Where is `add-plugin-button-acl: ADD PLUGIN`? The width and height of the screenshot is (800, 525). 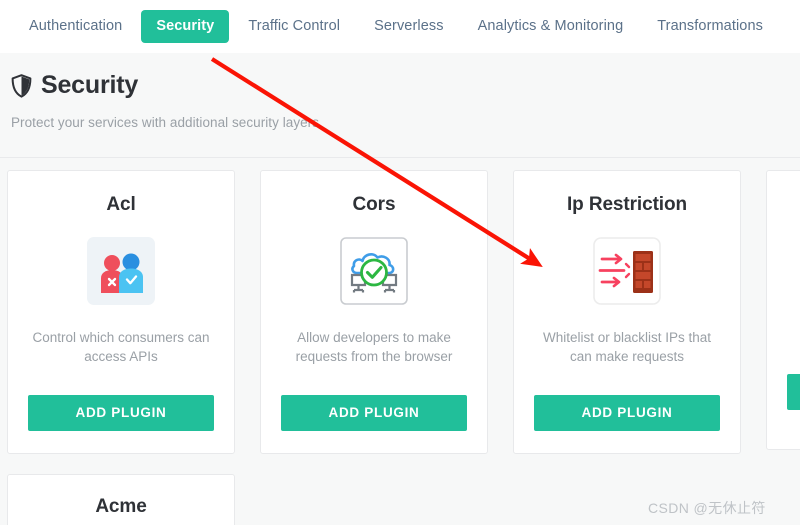
add-plugin-button-acl: ADD PLUGIN is located at coordinates (121, 412).